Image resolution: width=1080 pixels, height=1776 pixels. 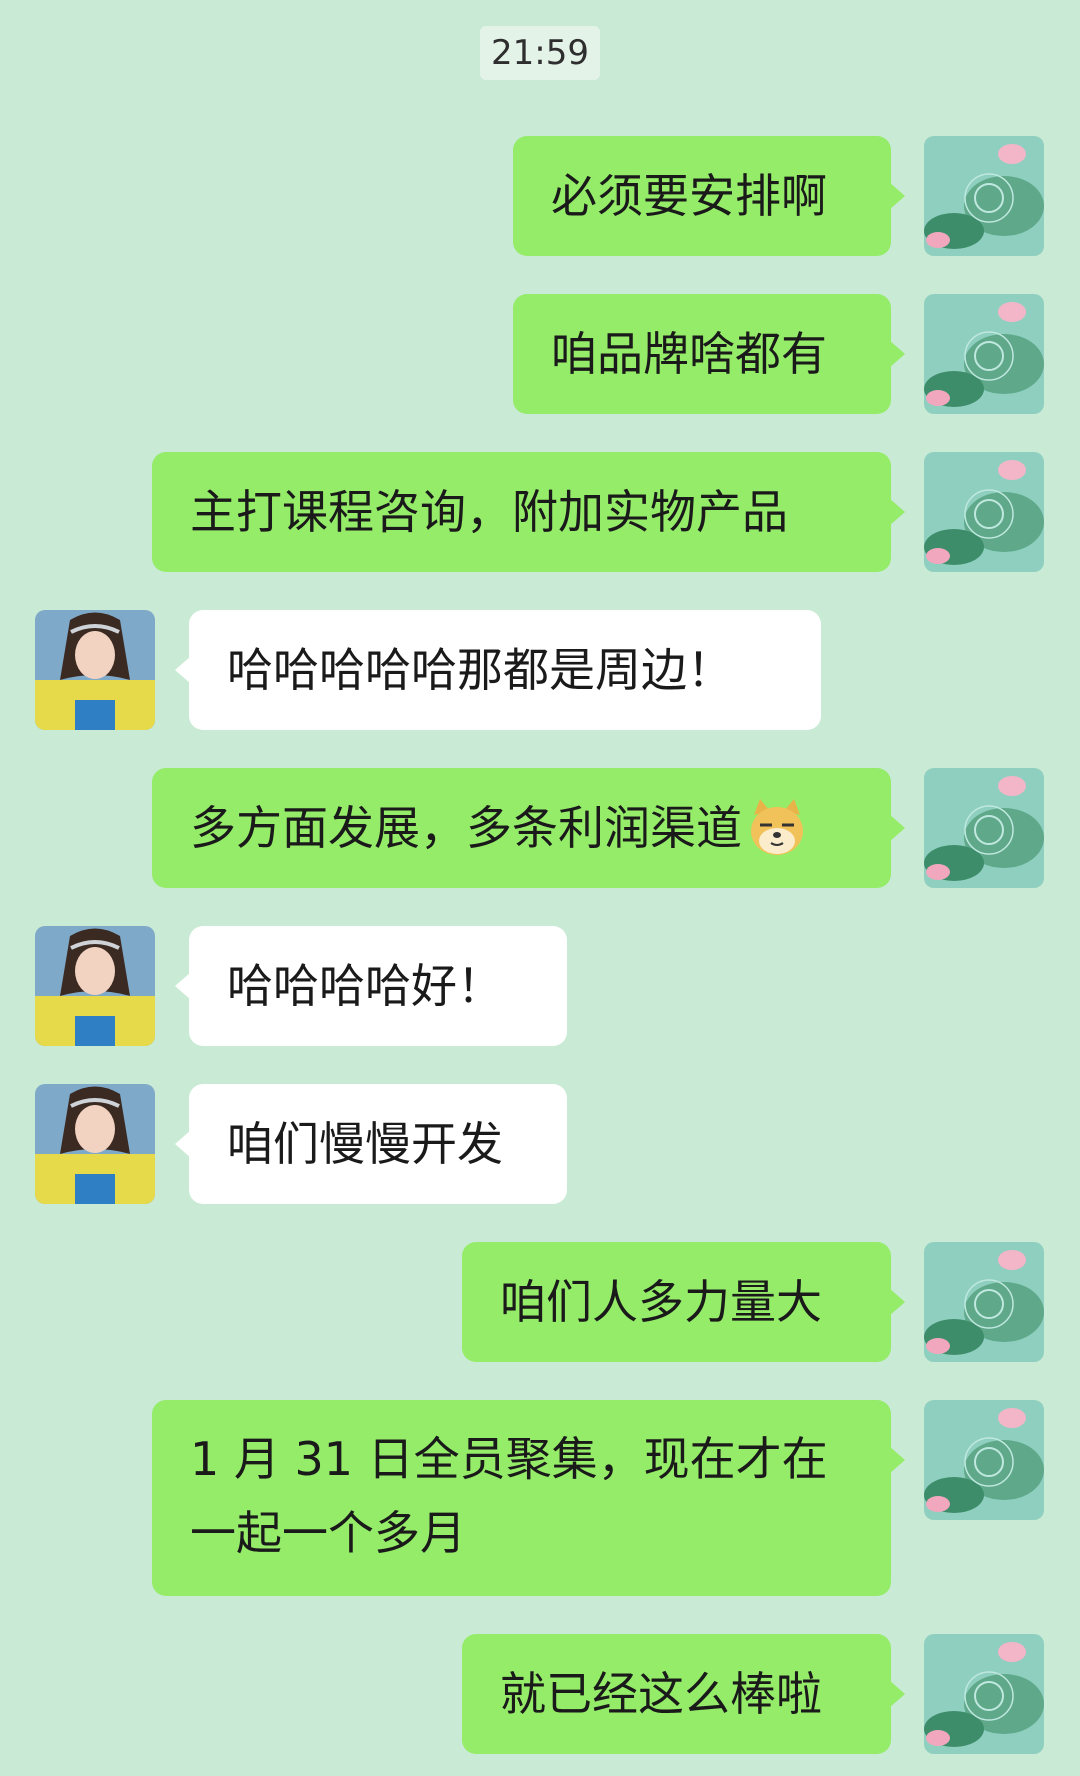 I want to click on message-bubble-received: 哈哈哈哈哈那都是周边！, so click(x=498, y=670).